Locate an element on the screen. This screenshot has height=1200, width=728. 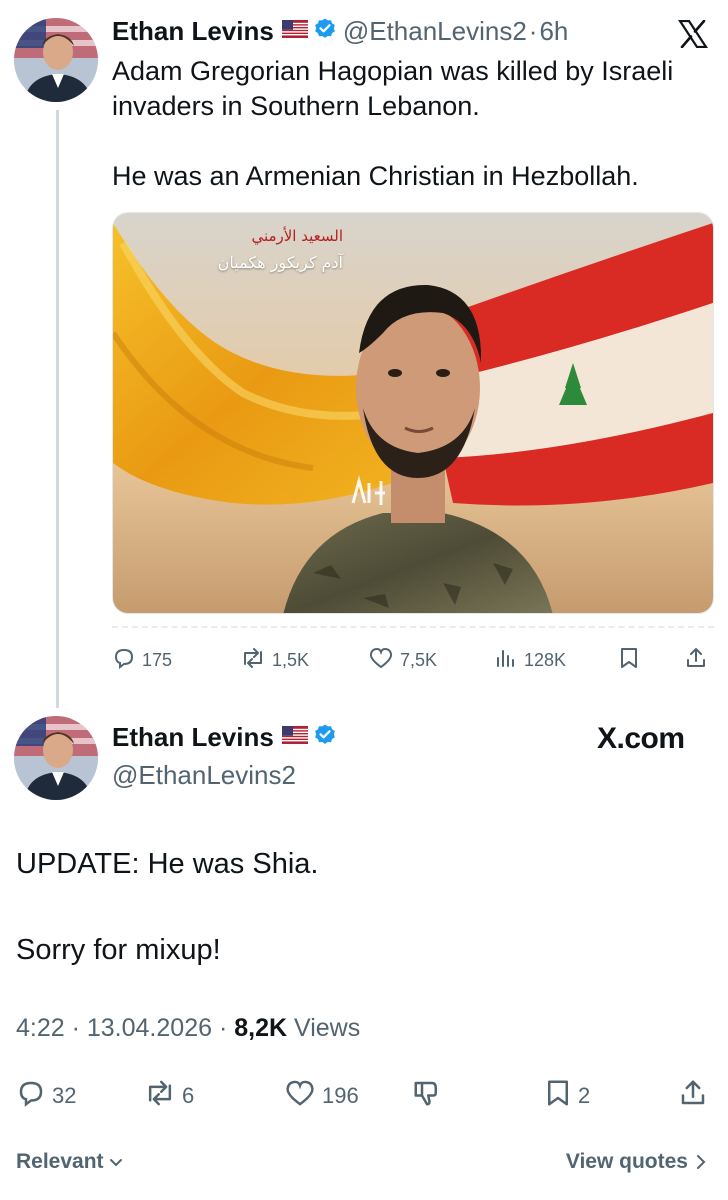
sort-label: Relevant is located at coordinates (60, 1161).